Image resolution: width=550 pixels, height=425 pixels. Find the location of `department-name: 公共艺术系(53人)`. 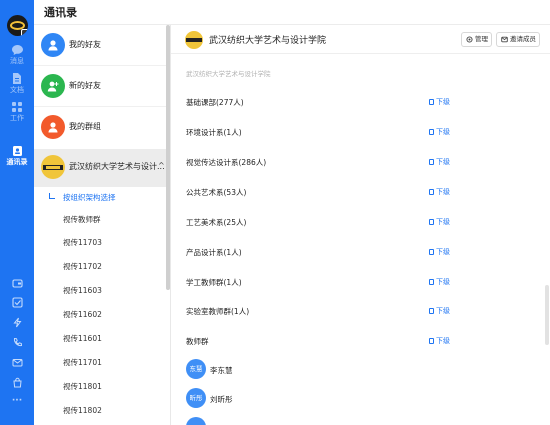

department-name: 公共艺术系(53人) is located at coordinates (216, 192).